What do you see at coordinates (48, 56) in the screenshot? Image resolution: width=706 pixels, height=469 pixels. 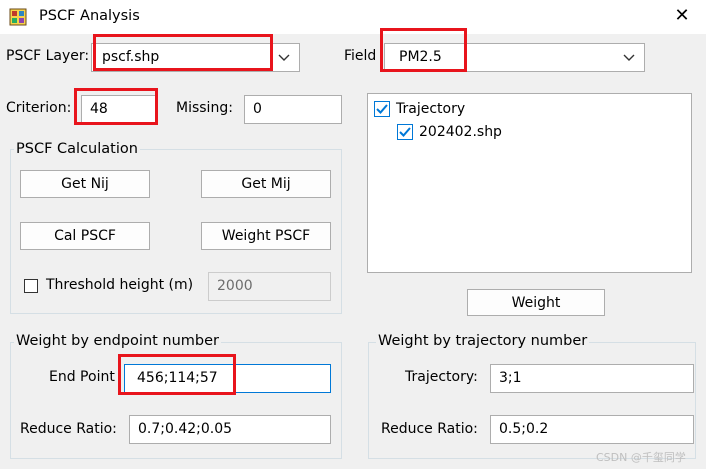 I see `pscf-layer-label: PSCF Layer:` at bounding box center [48, 56].